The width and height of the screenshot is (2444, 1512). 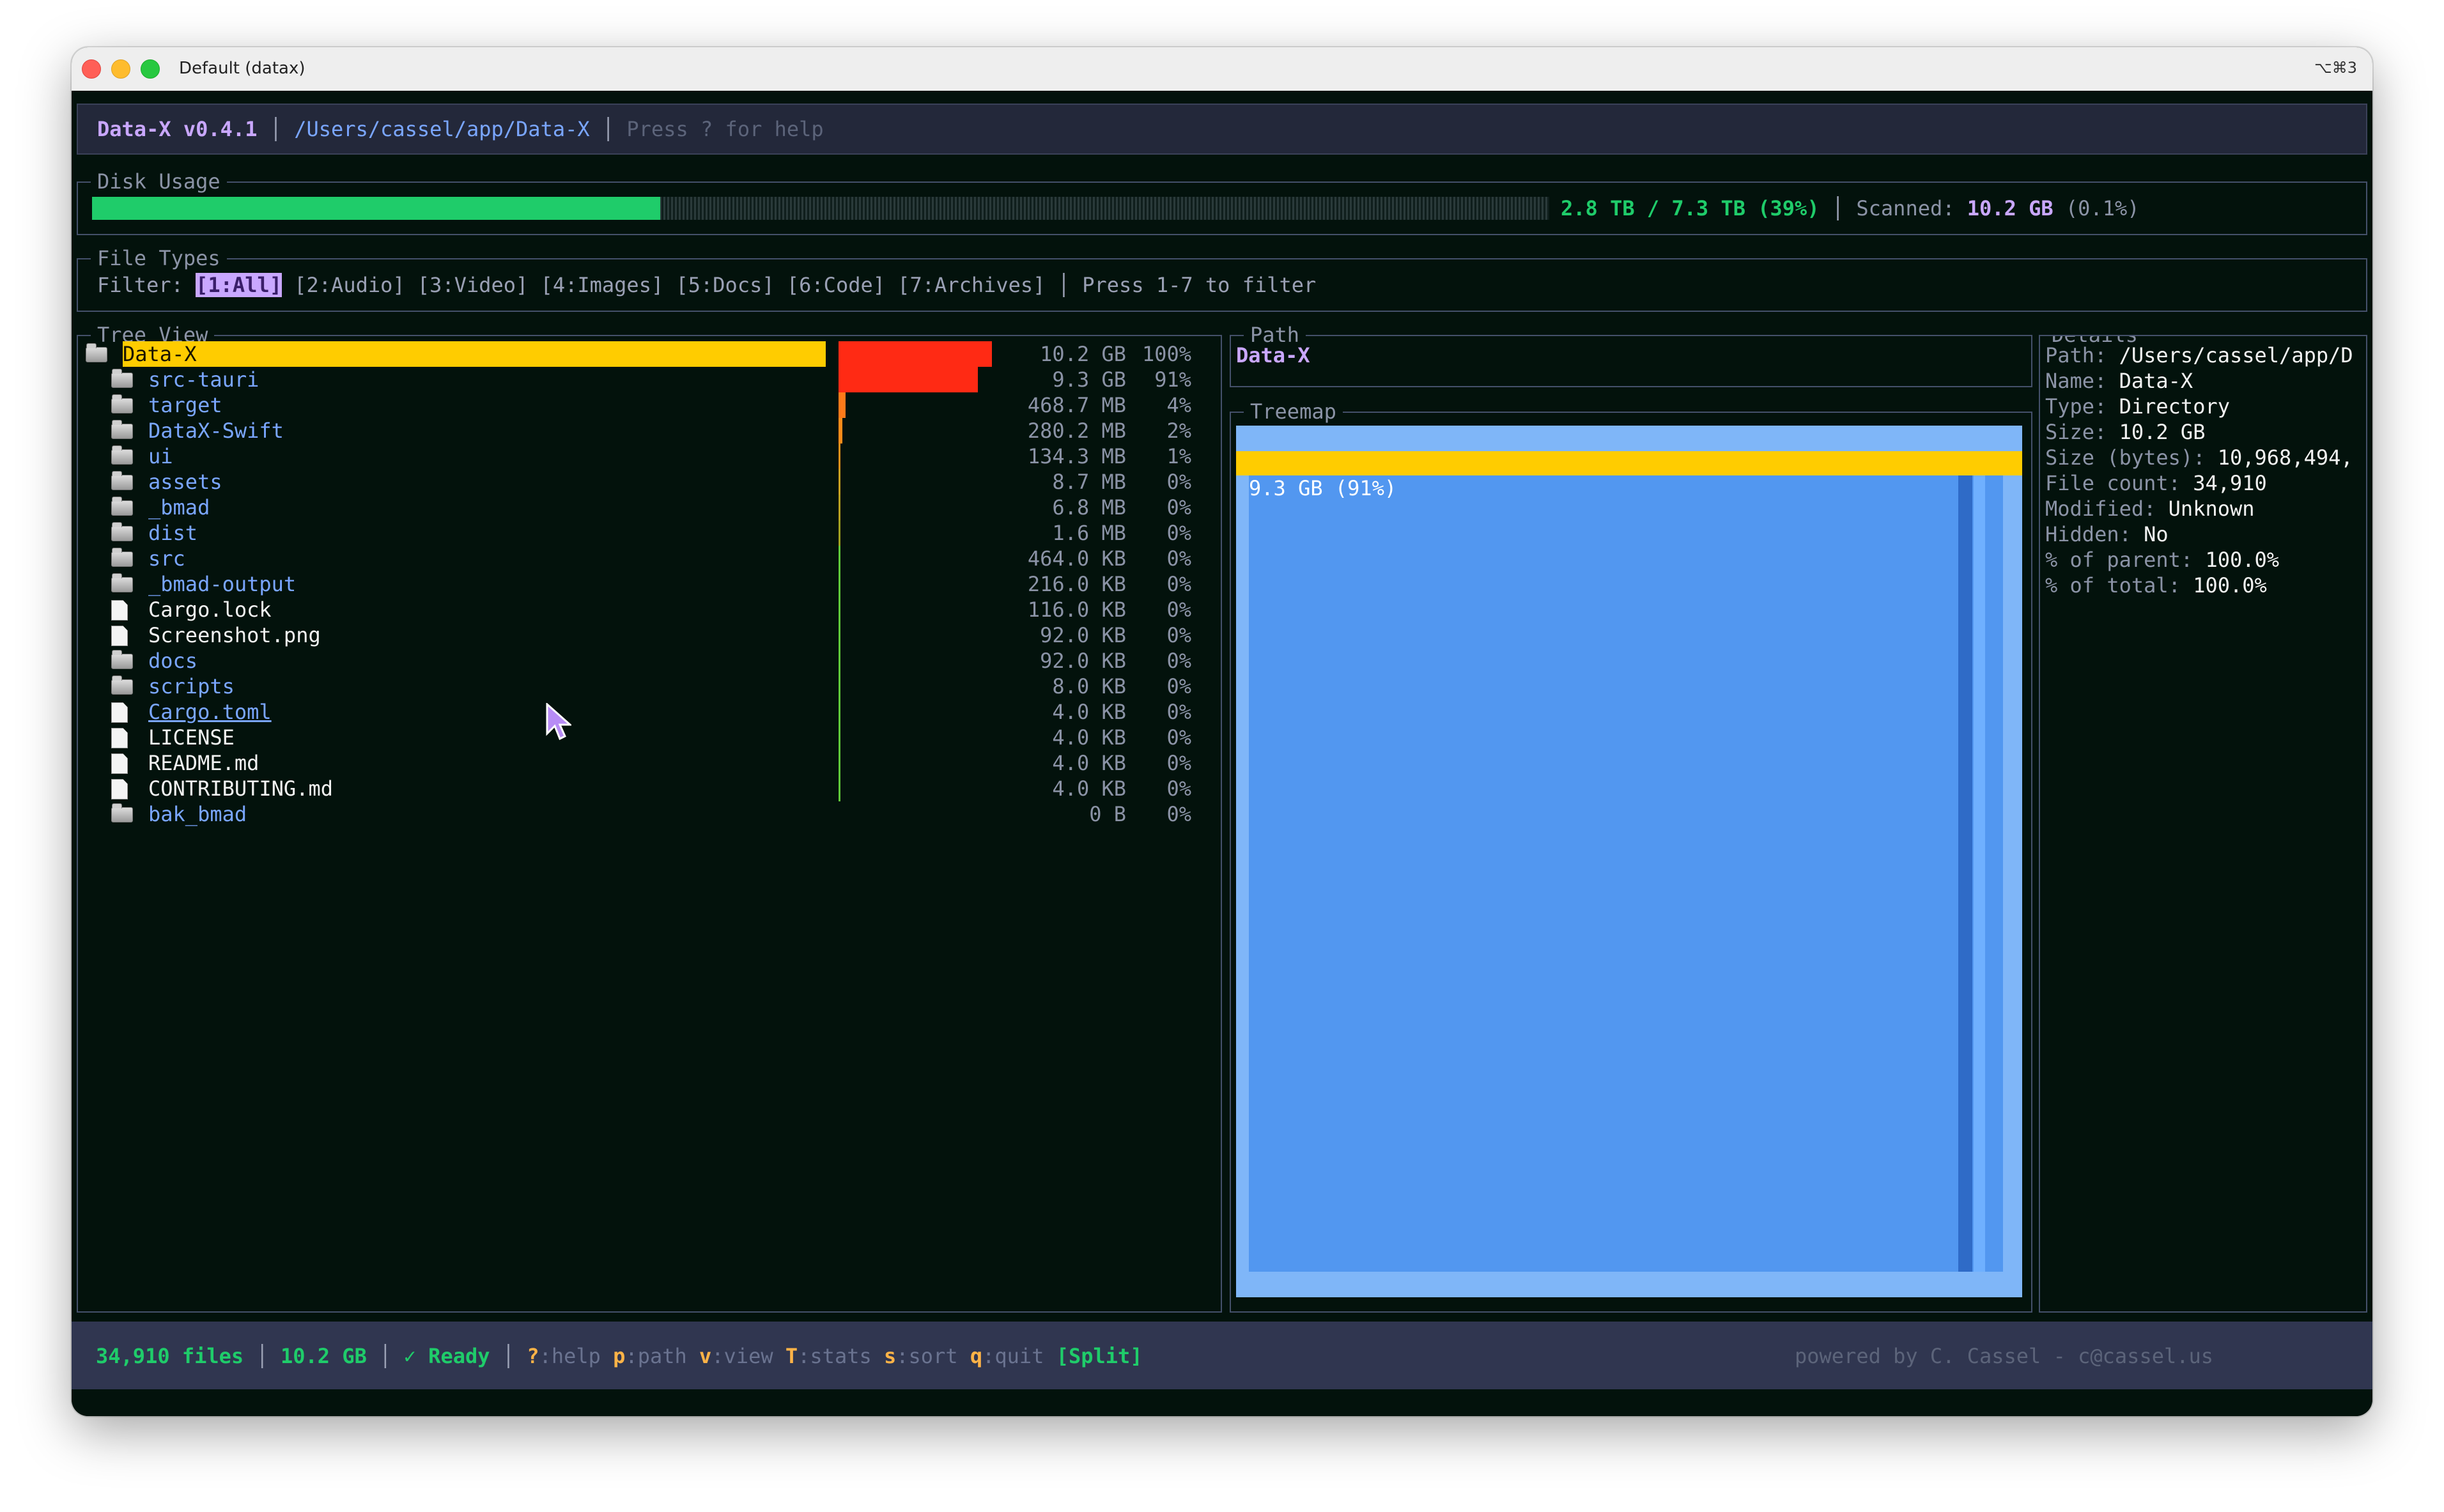 What do you see at coordinates (203, 763) in the screenshot?
I see `tree-item-name: README.md` at bounding box center [203, 763].